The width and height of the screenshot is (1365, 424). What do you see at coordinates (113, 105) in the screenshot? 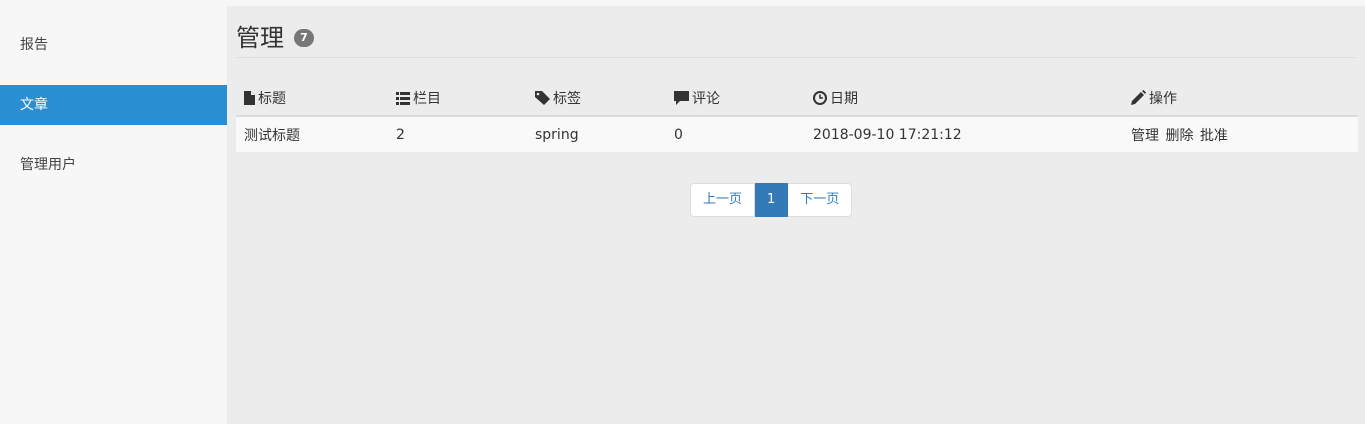
I see `sidebar-item-articles: 文章` at bounding box center [113, 105].